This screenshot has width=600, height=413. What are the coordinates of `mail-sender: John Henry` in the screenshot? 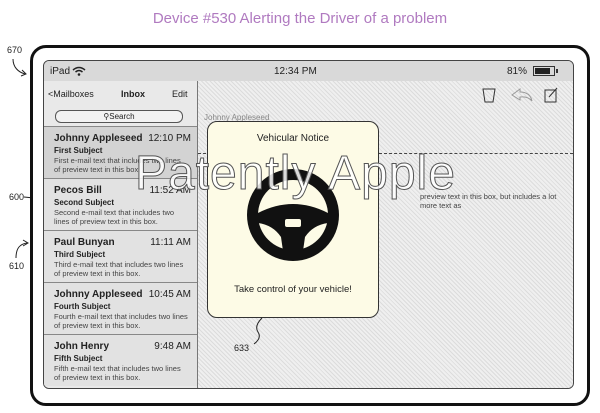 It's located at (82, 346).